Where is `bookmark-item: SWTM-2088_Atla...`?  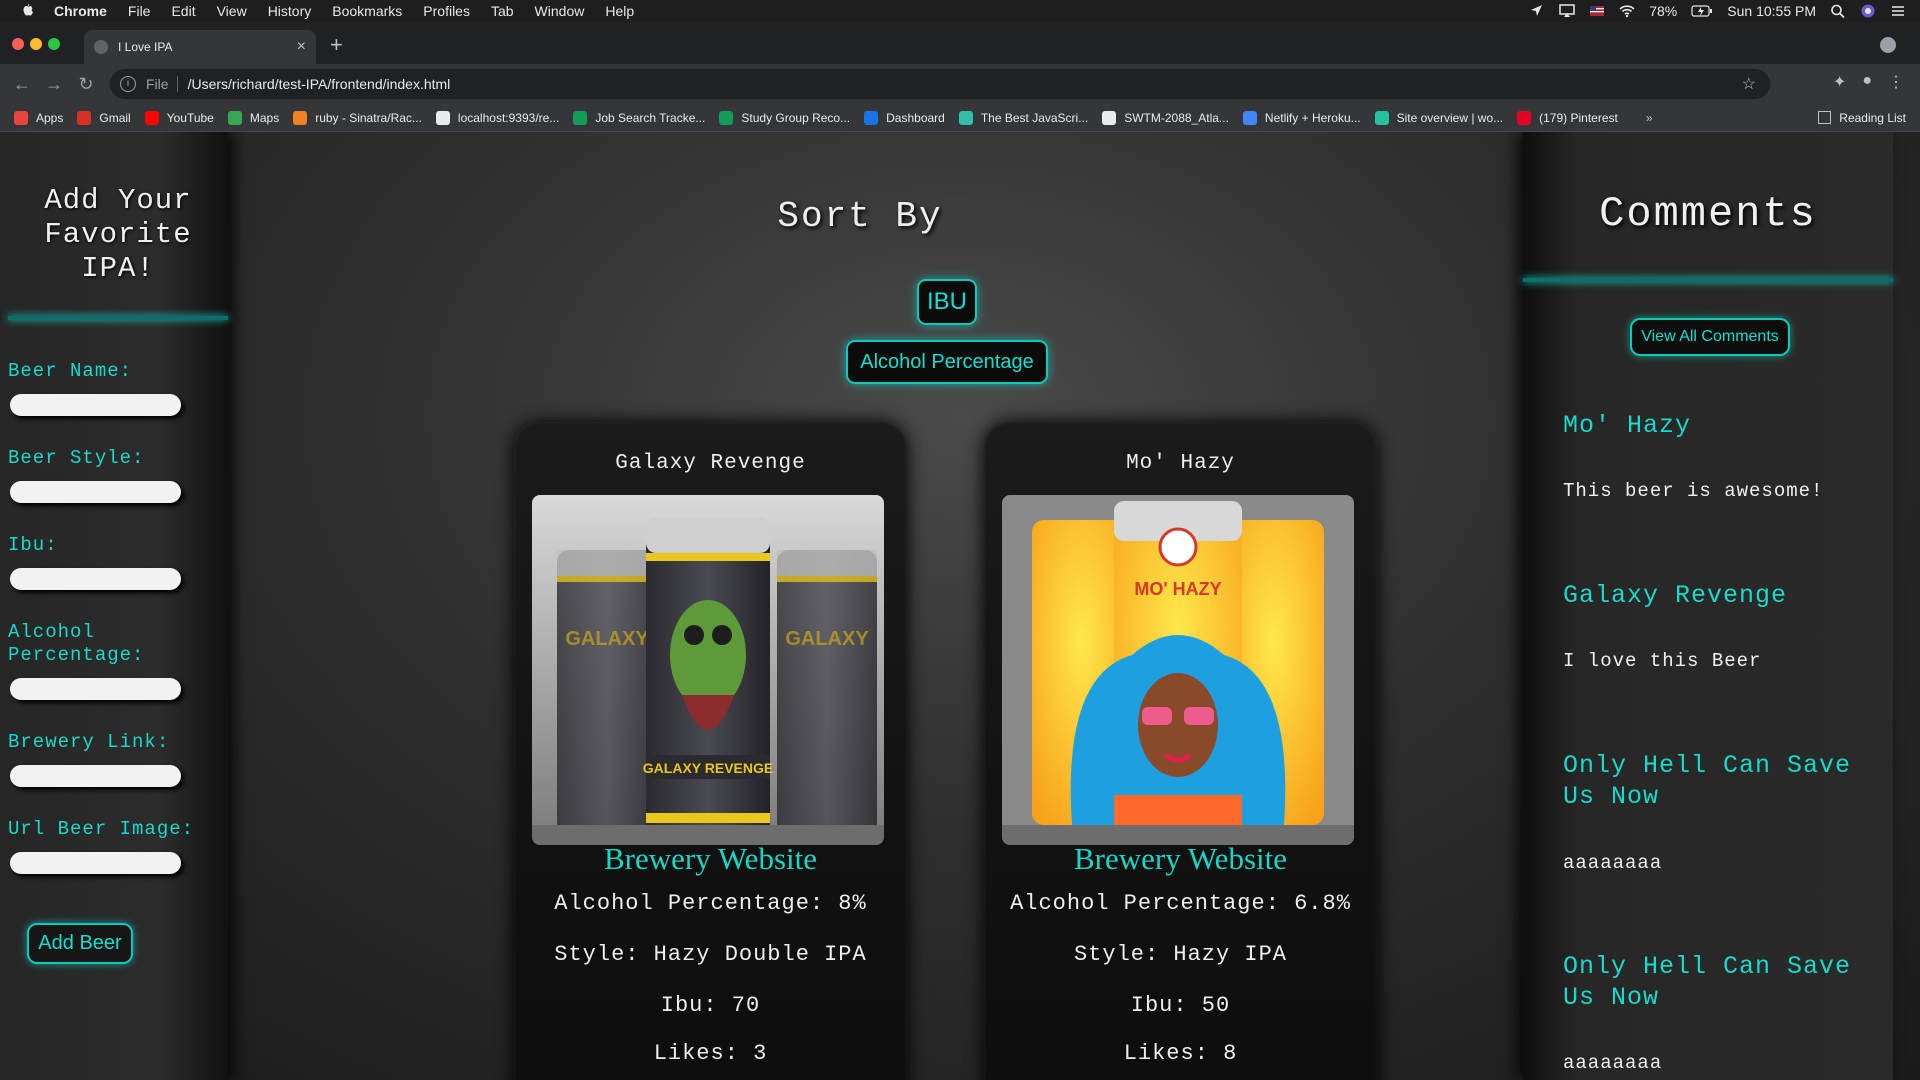
bookmark-item: SWTM-2088_Atla... is located at coordinates (1165, 117).